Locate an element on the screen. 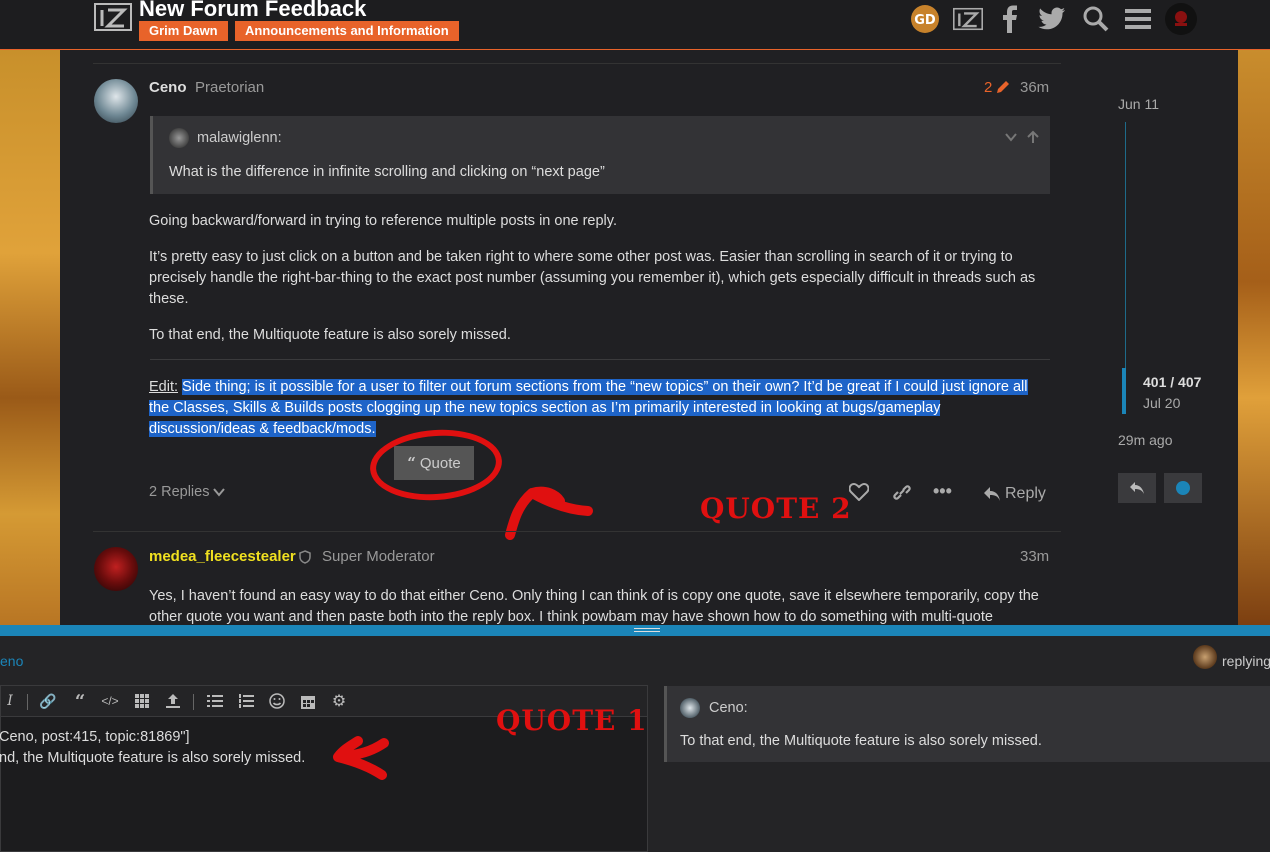 This screenshot has height=852, width=1270. code-icon: </> is located at coordinates (110, 701).